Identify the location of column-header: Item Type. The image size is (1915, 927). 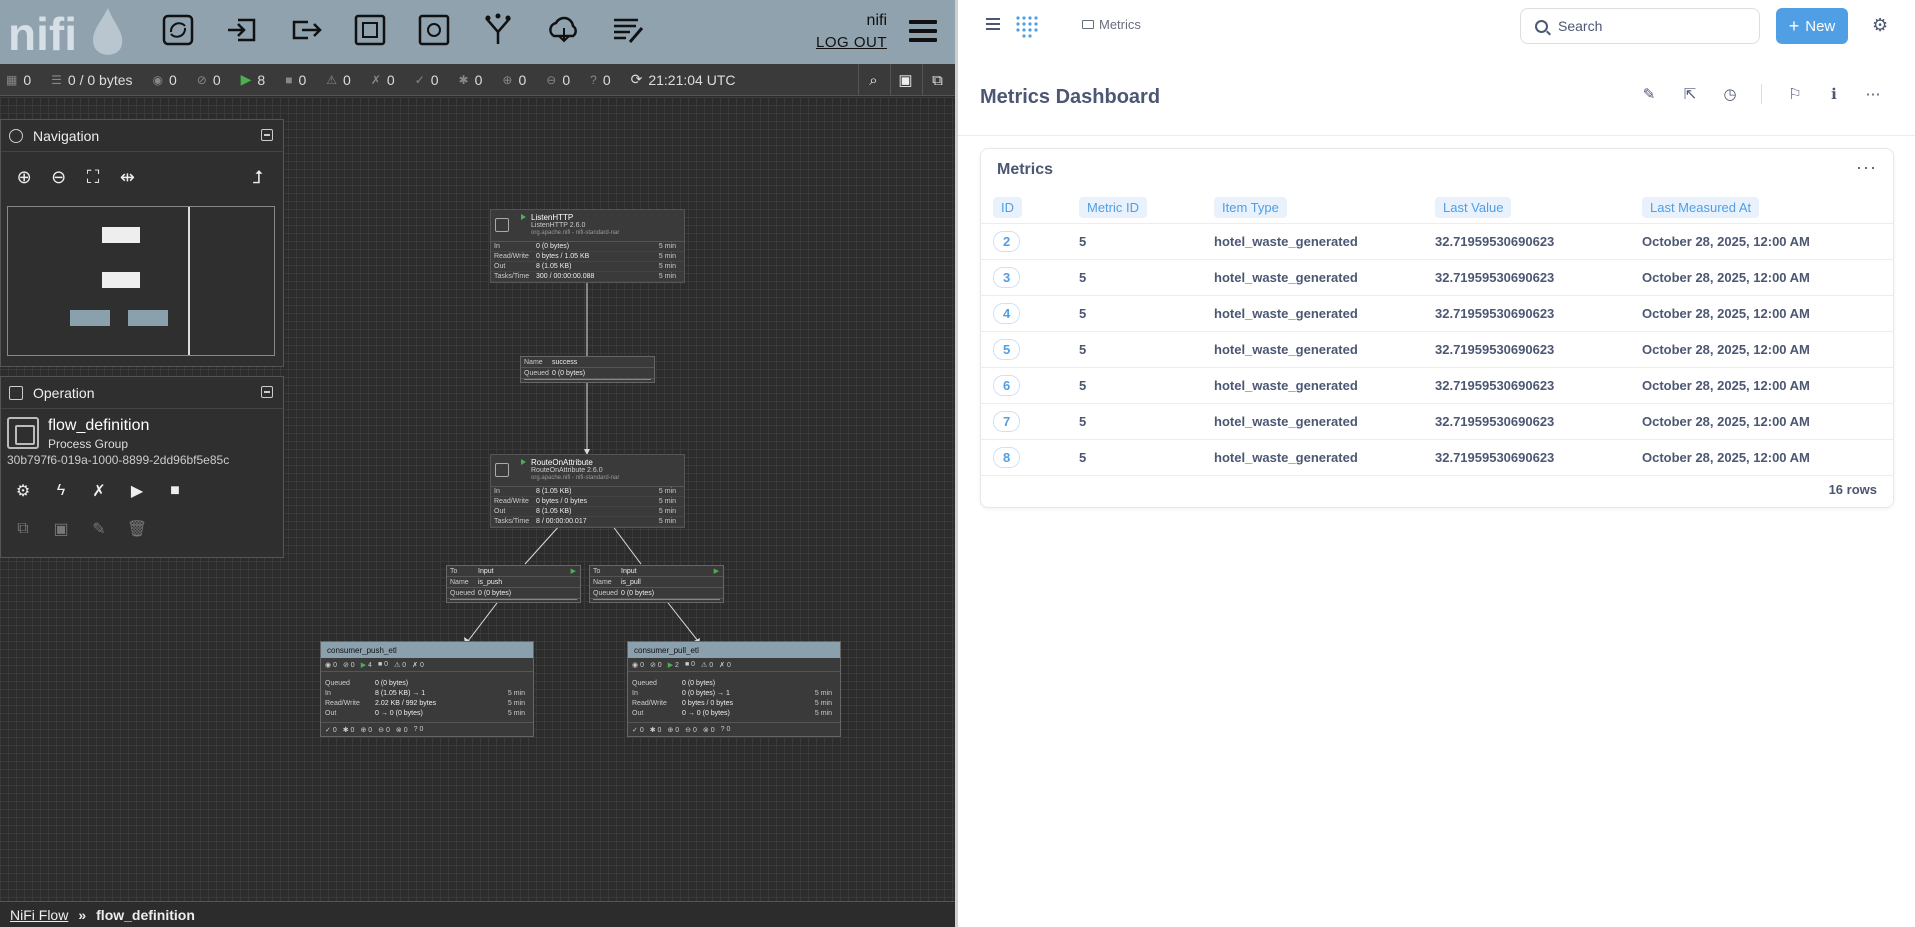
(1324, 208).